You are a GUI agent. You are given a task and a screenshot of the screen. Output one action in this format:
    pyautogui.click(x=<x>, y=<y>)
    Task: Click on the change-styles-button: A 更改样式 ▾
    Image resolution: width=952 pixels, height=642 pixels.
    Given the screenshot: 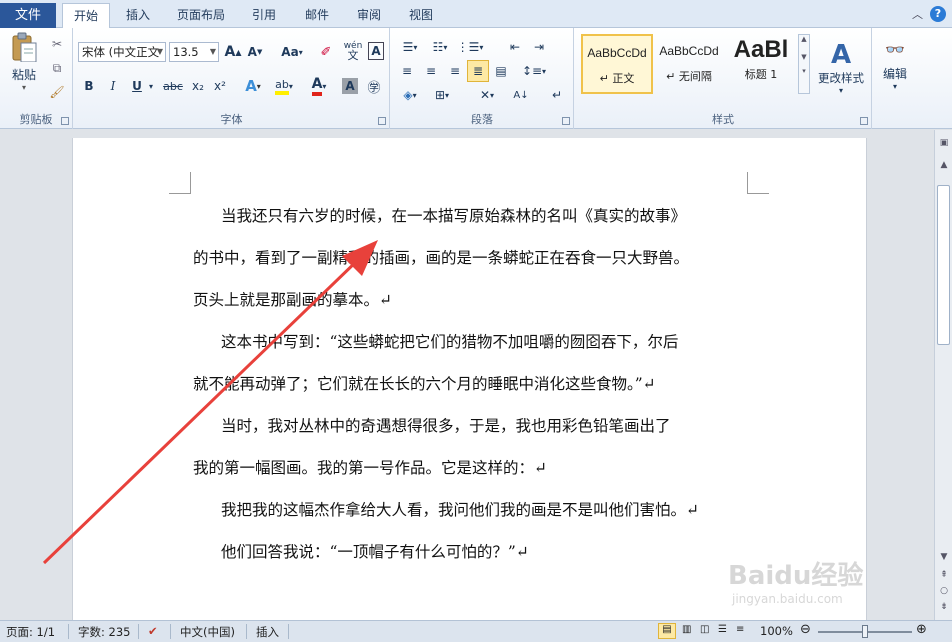 What is the action you would take?
    pyautogui.click(x=841, y=67)
    